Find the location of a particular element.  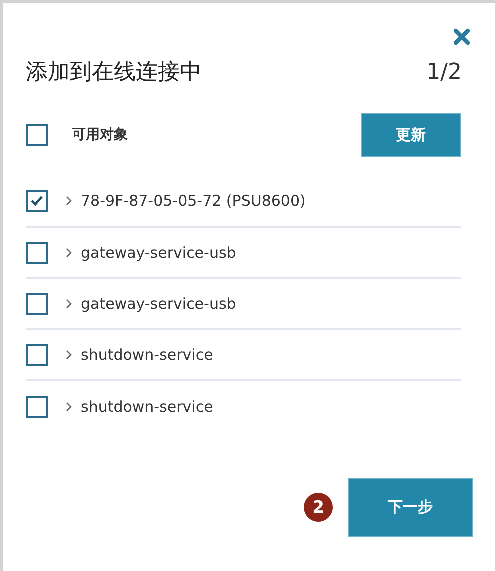

step-marker: 2 is located at coordinates (318, 507).